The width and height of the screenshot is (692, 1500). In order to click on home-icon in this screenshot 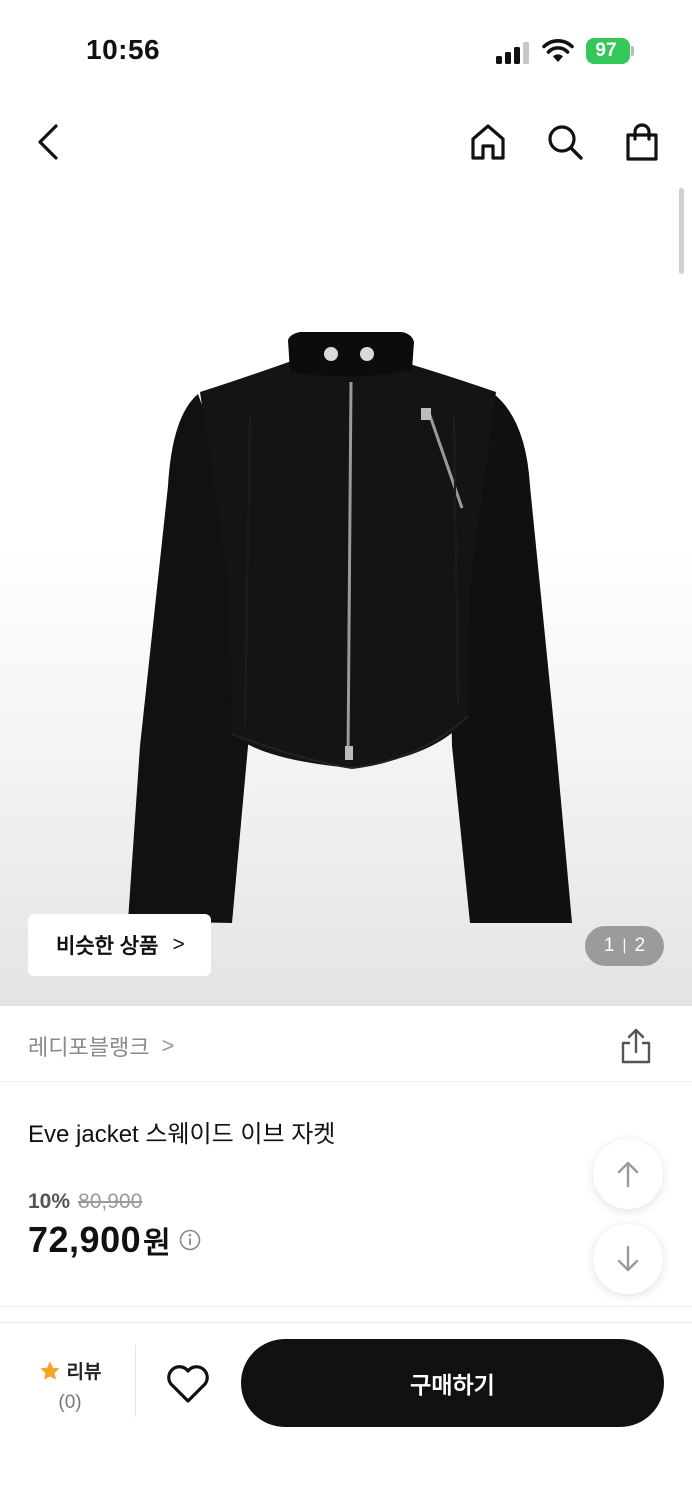, I will do `click(488, 142)`.